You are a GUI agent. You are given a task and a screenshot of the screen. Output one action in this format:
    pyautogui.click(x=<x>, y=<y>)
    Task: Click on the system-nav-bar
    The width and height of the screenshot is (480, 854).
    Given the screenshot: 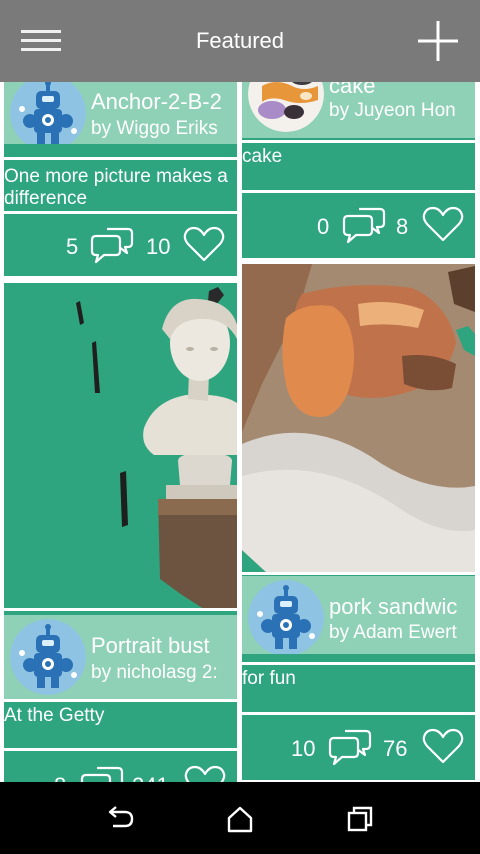 What is the action you would take?
    pyautogui.click(x=240, y=818)
    